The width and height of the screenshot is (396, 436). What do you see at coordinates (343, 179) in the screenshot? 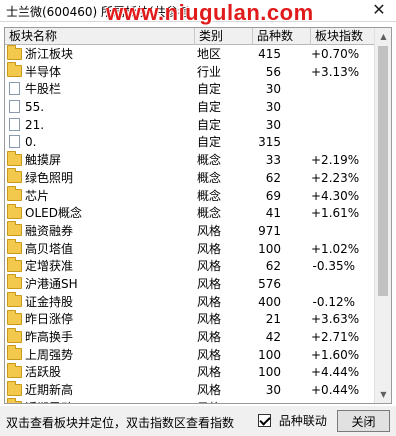
I see `sector-index-change: +2.23%` at bounding box center [343, 179].